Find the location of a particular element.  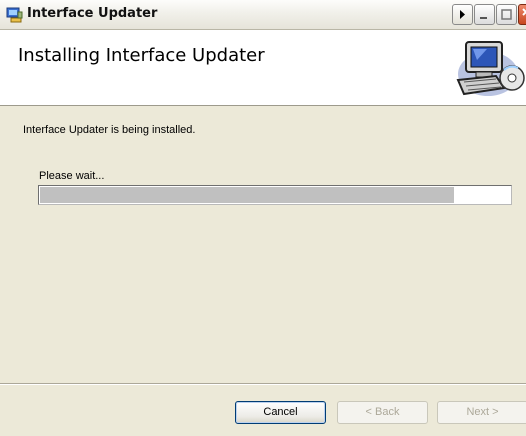

next-button: Next > is located at coordinates (481, 412).